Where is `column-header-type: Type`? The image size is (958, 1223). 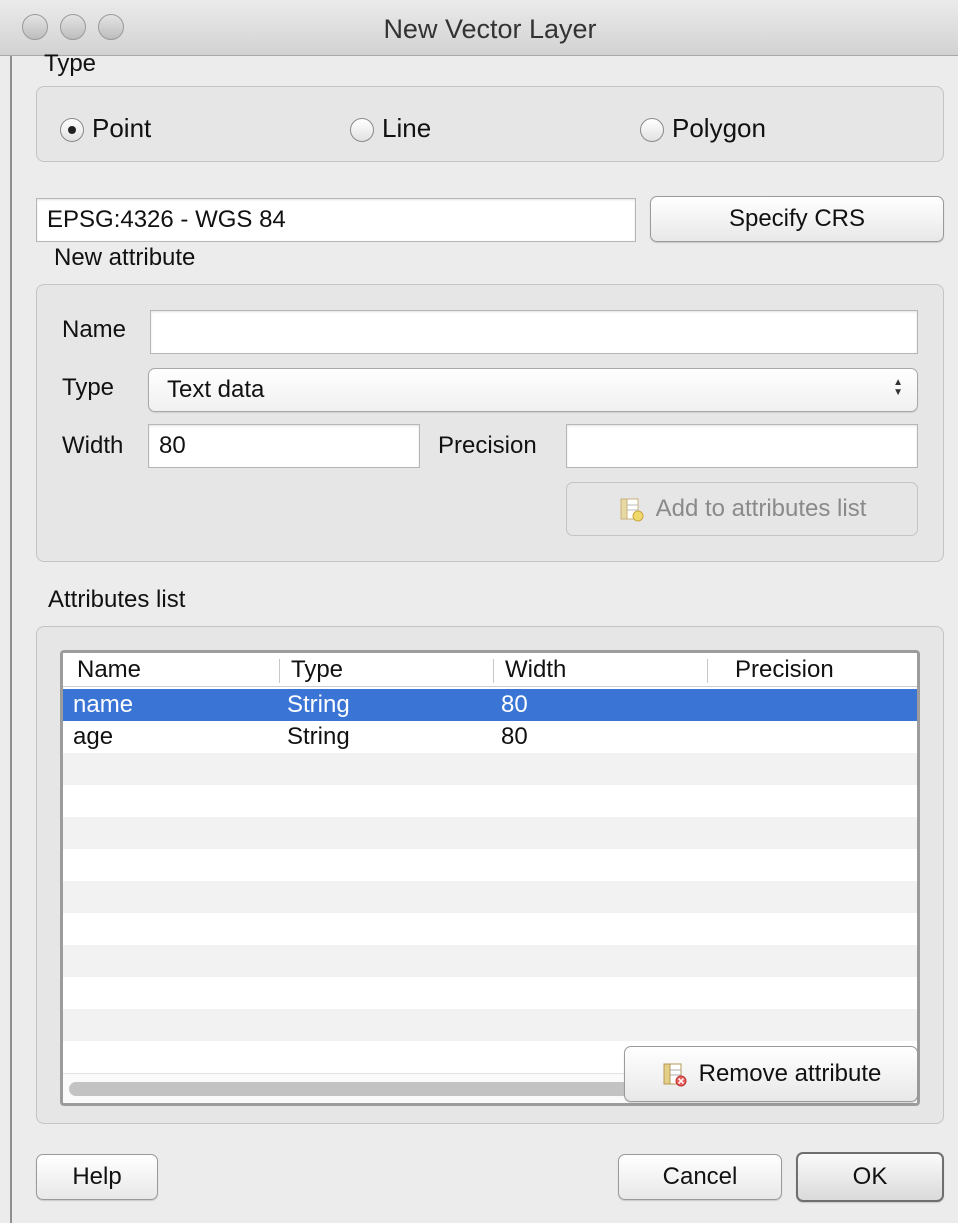 column-header-type: Type is located at coordinates (313, 670).